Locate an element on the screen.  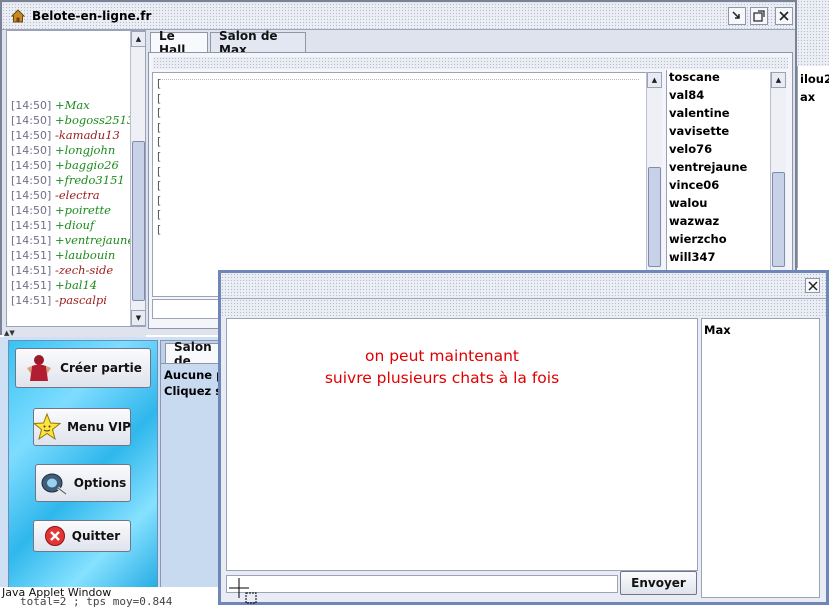
user-item: will347 is located at coordinates (718, 257).